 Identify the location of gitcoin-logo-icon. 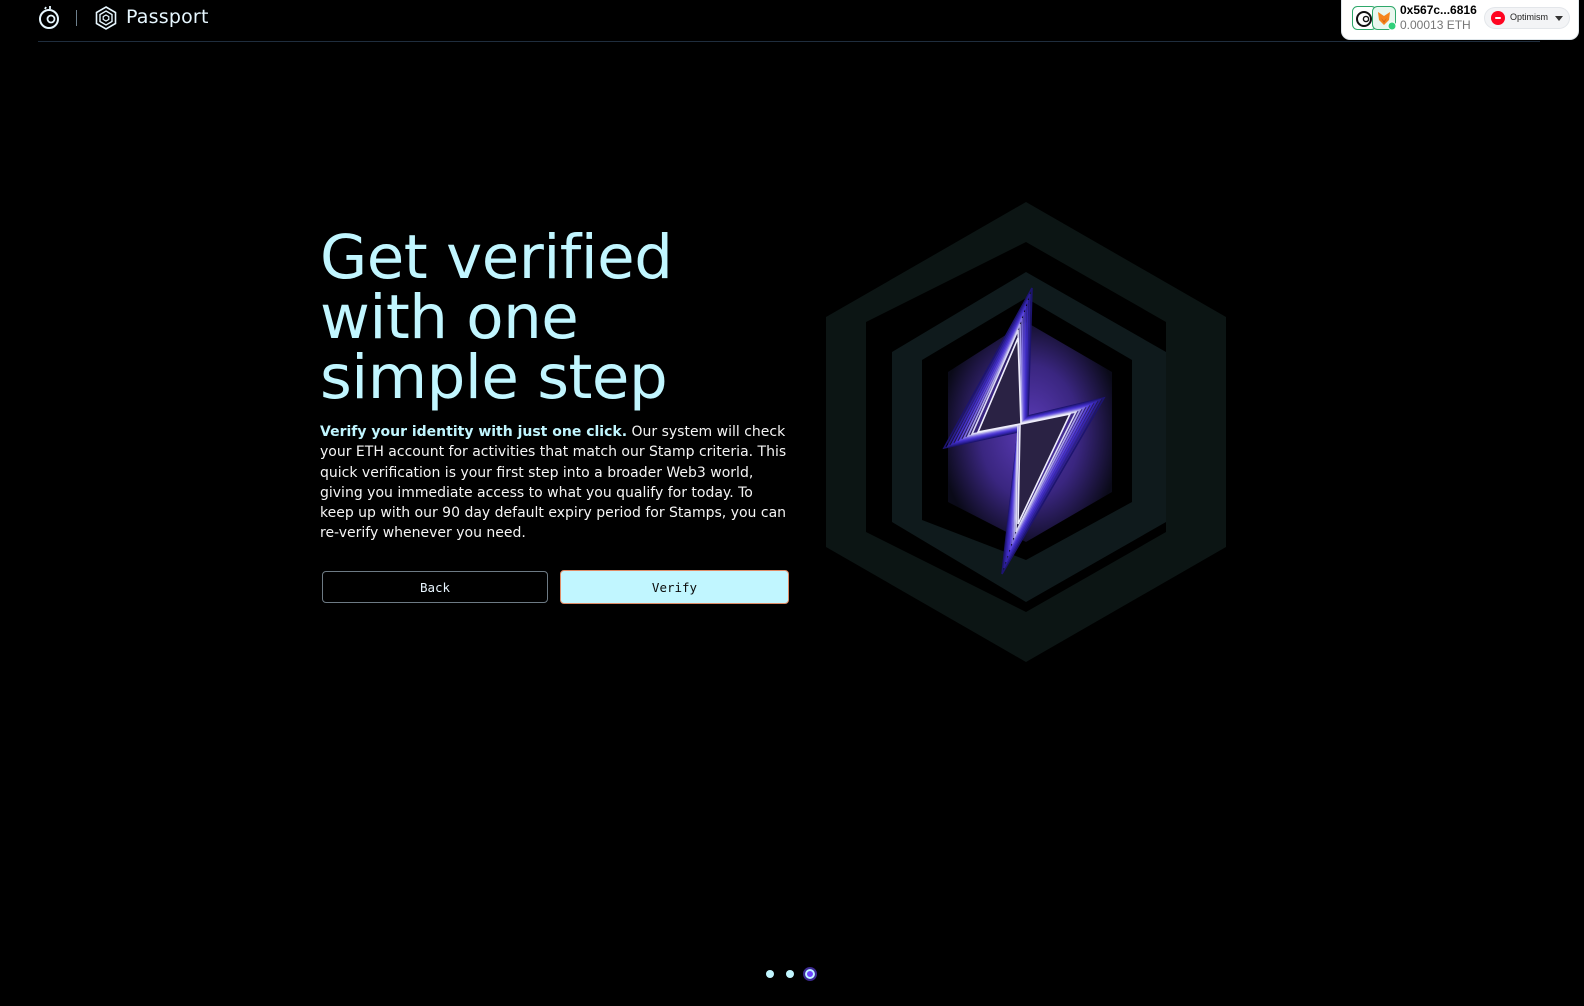
(49, 18).